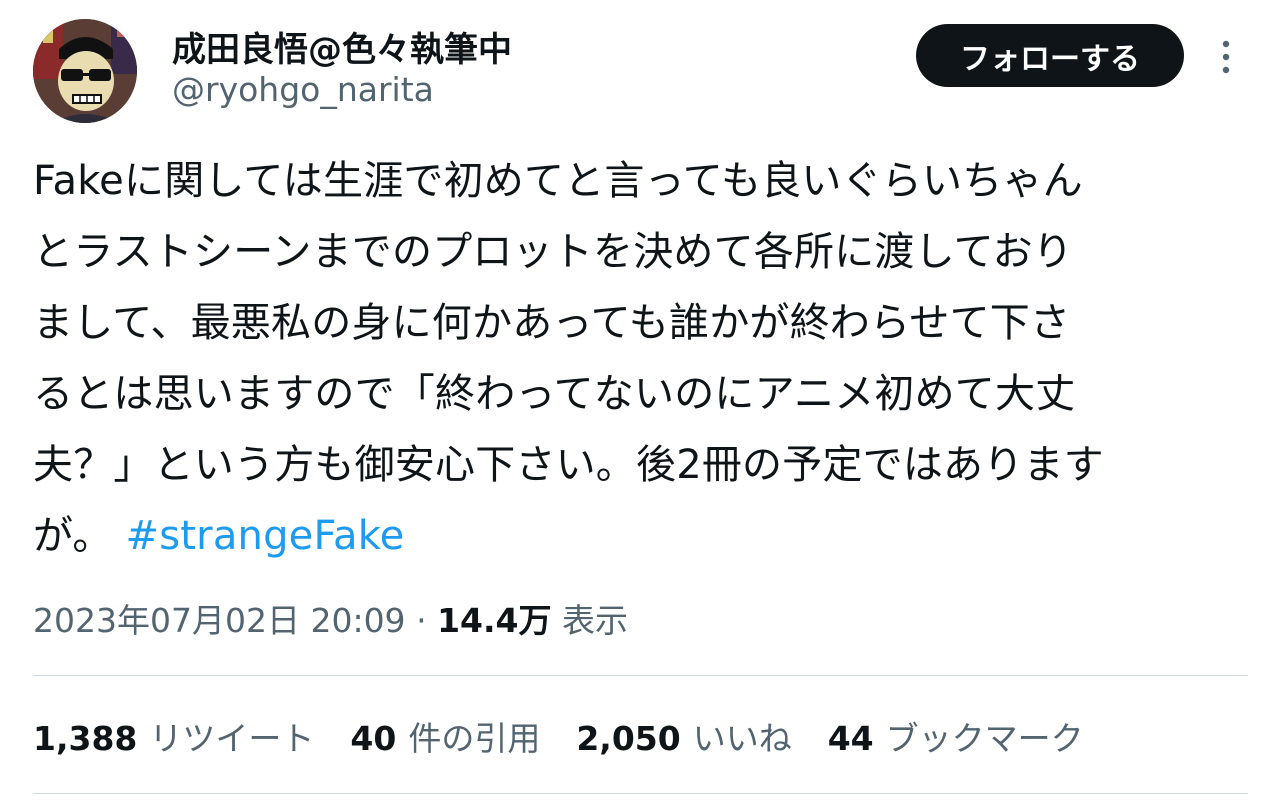 This screenshot has height=800, width=1280. What do you see at coordinates (73, 536) in the screenshot?
I see `tweet-text-tail: が。` at bounding box center [73, 536].